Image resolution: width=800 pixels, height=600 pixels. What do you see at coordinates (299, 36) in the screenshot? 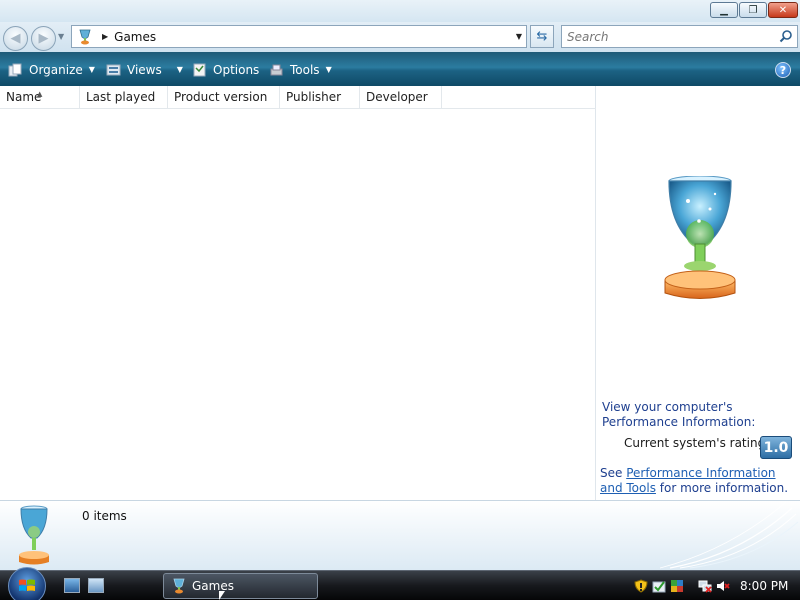
I see `address-bar: ▶ Games ▼` at bounding box center [299, 36].